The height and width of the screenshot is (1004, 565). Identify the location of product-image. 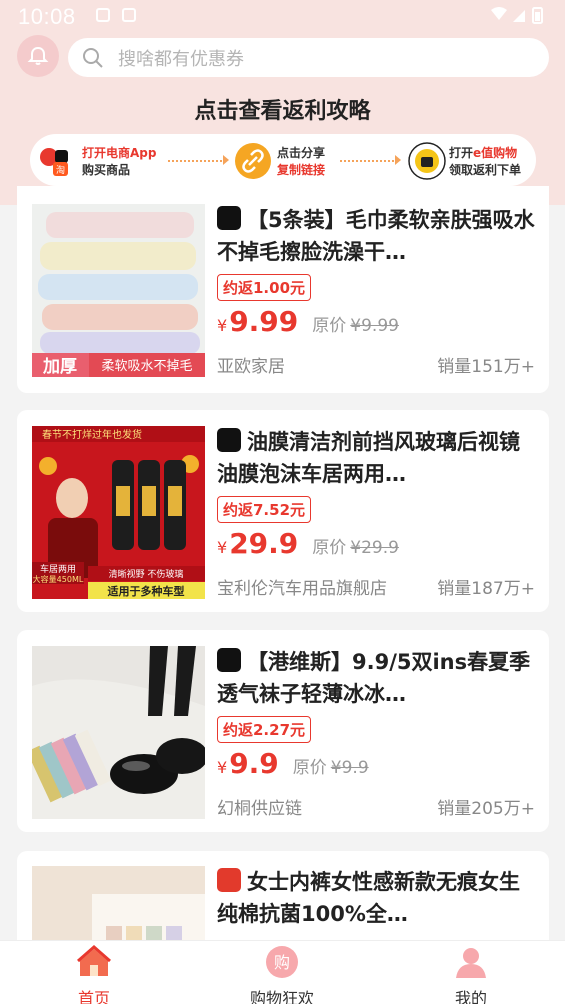
(118, 732).